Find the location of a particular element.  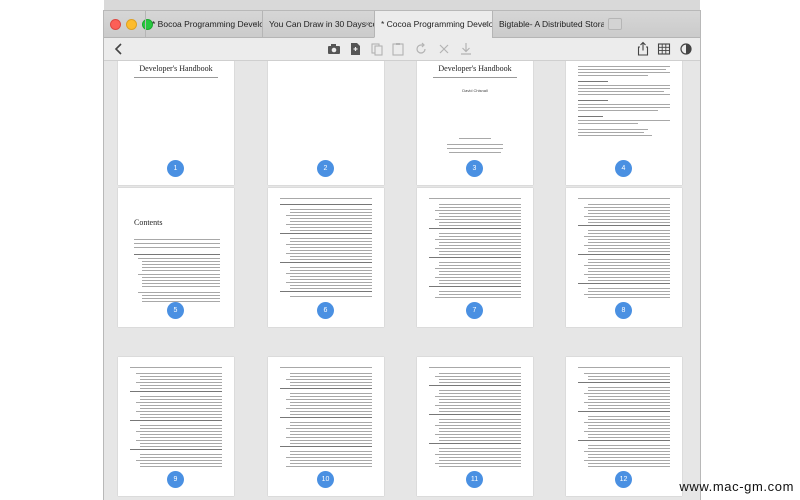

desktop-background-left is located at coordinates (52, 250).